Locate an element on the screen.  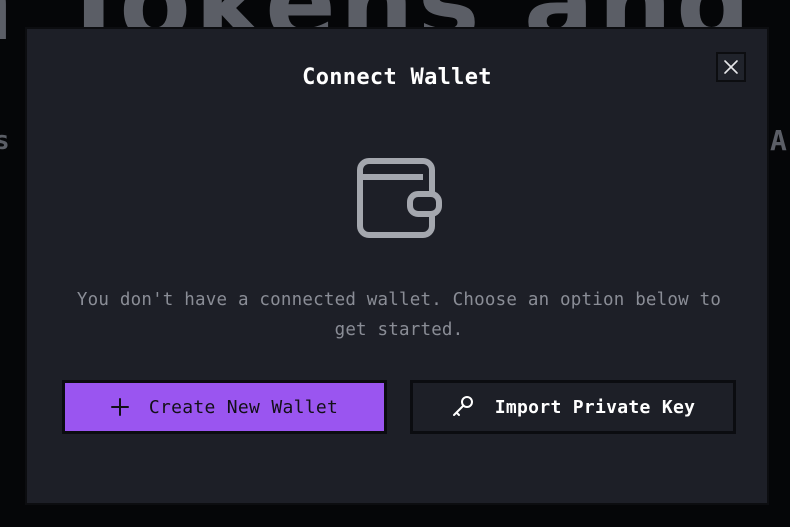
close-button is located at coordinates (731, 67).